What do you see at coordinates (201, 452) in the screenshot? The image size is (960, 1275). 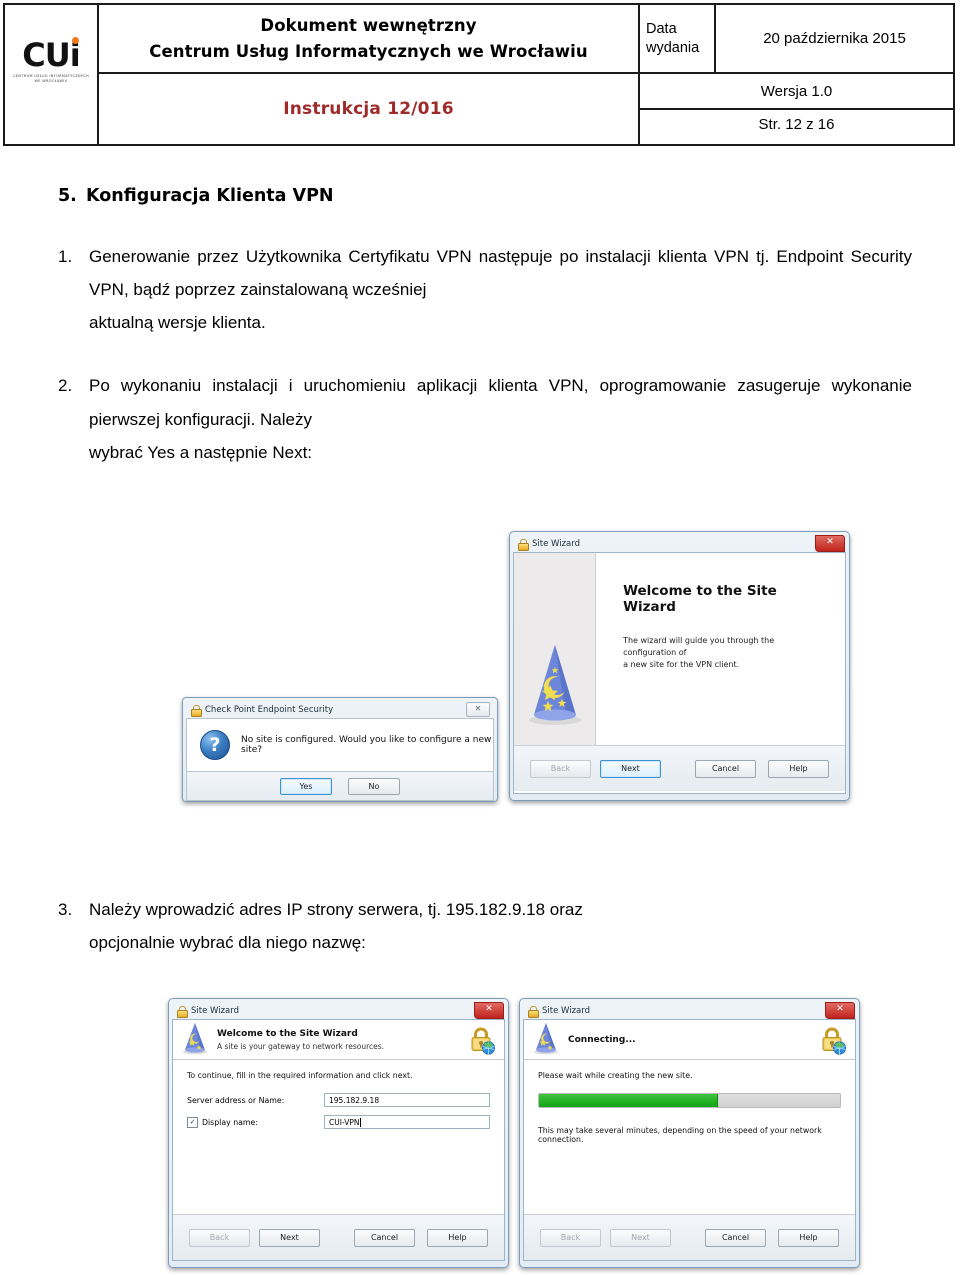 I see `list-item-line: wybrać Yes a następnie Next:` at bounding box center [201, 452].